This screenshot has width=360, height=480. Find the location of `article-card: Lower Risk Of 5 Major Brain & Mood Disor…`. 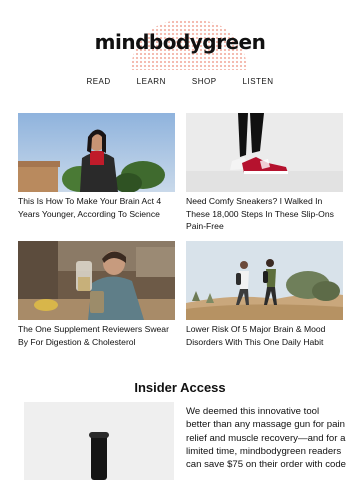

article-card: Lower Risk Of 5 Major Brain & Mood Disor… is located at coordinates (264, 294).